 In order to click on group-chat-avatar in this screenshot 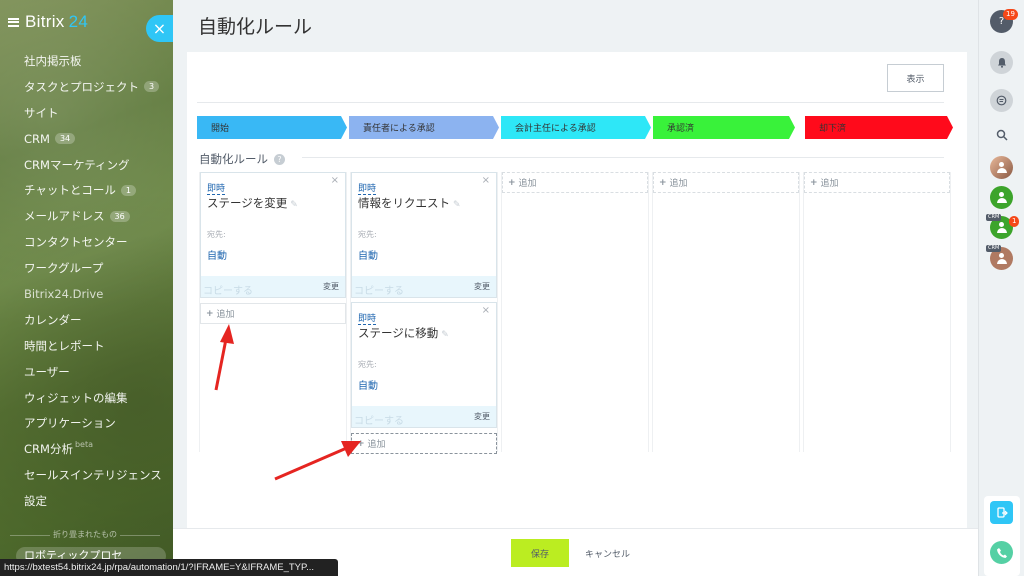, I will do `click(1001, 167)`.